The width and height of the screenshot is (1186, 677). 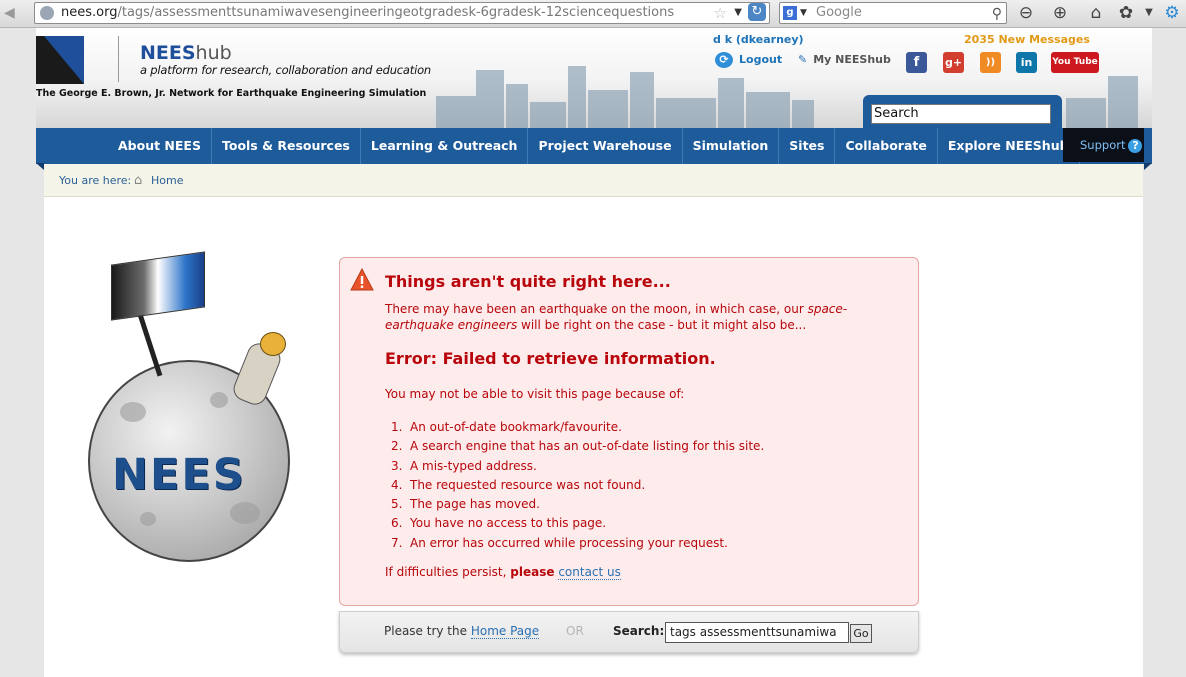 I want to click on extension-icon: ✿, so click(x=1126, y=13).